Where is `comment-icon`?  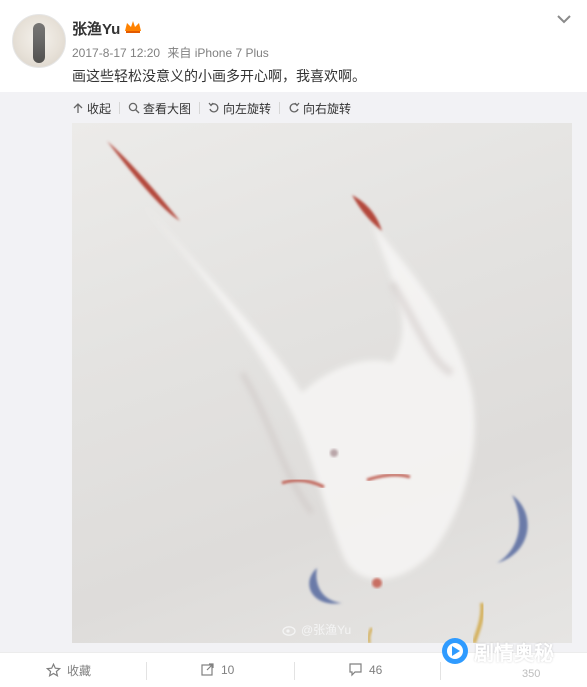 comment-icon is located at coordinates (355, 670).